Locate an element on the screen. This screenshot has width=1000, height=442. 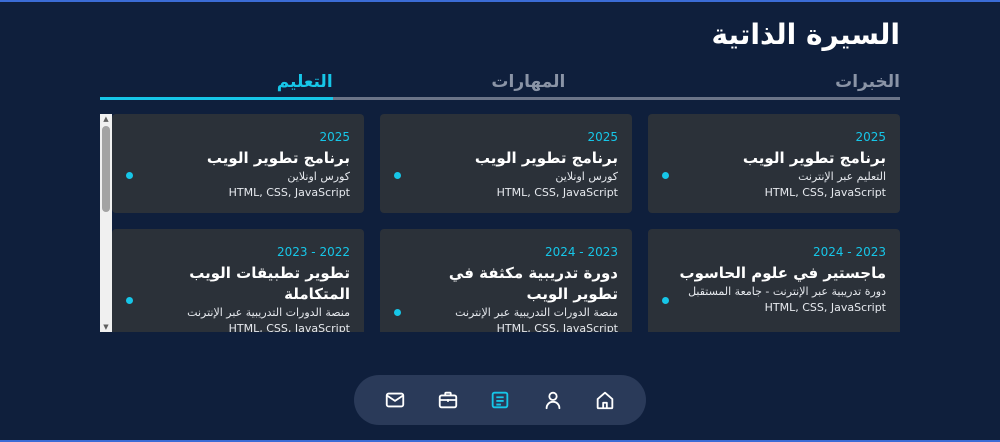
tab-bar: الخبرات المهارات التعليم is located at coordinates (499, 83).